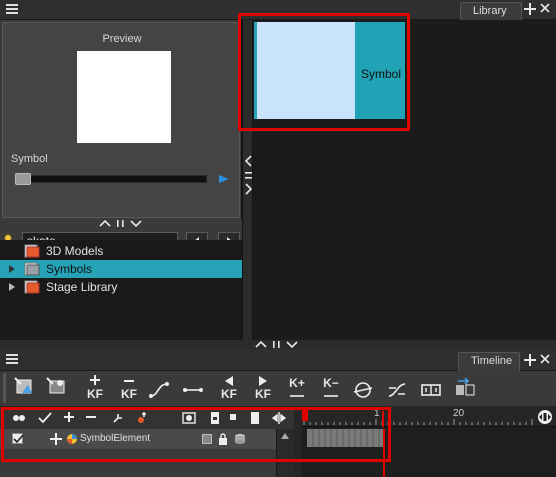 Image resolution: width=556 pixels, height=477 pixels. Describe the element at coordinates (29, 159) in the screenshot. I see `symbol-label: Symbol` at that location.